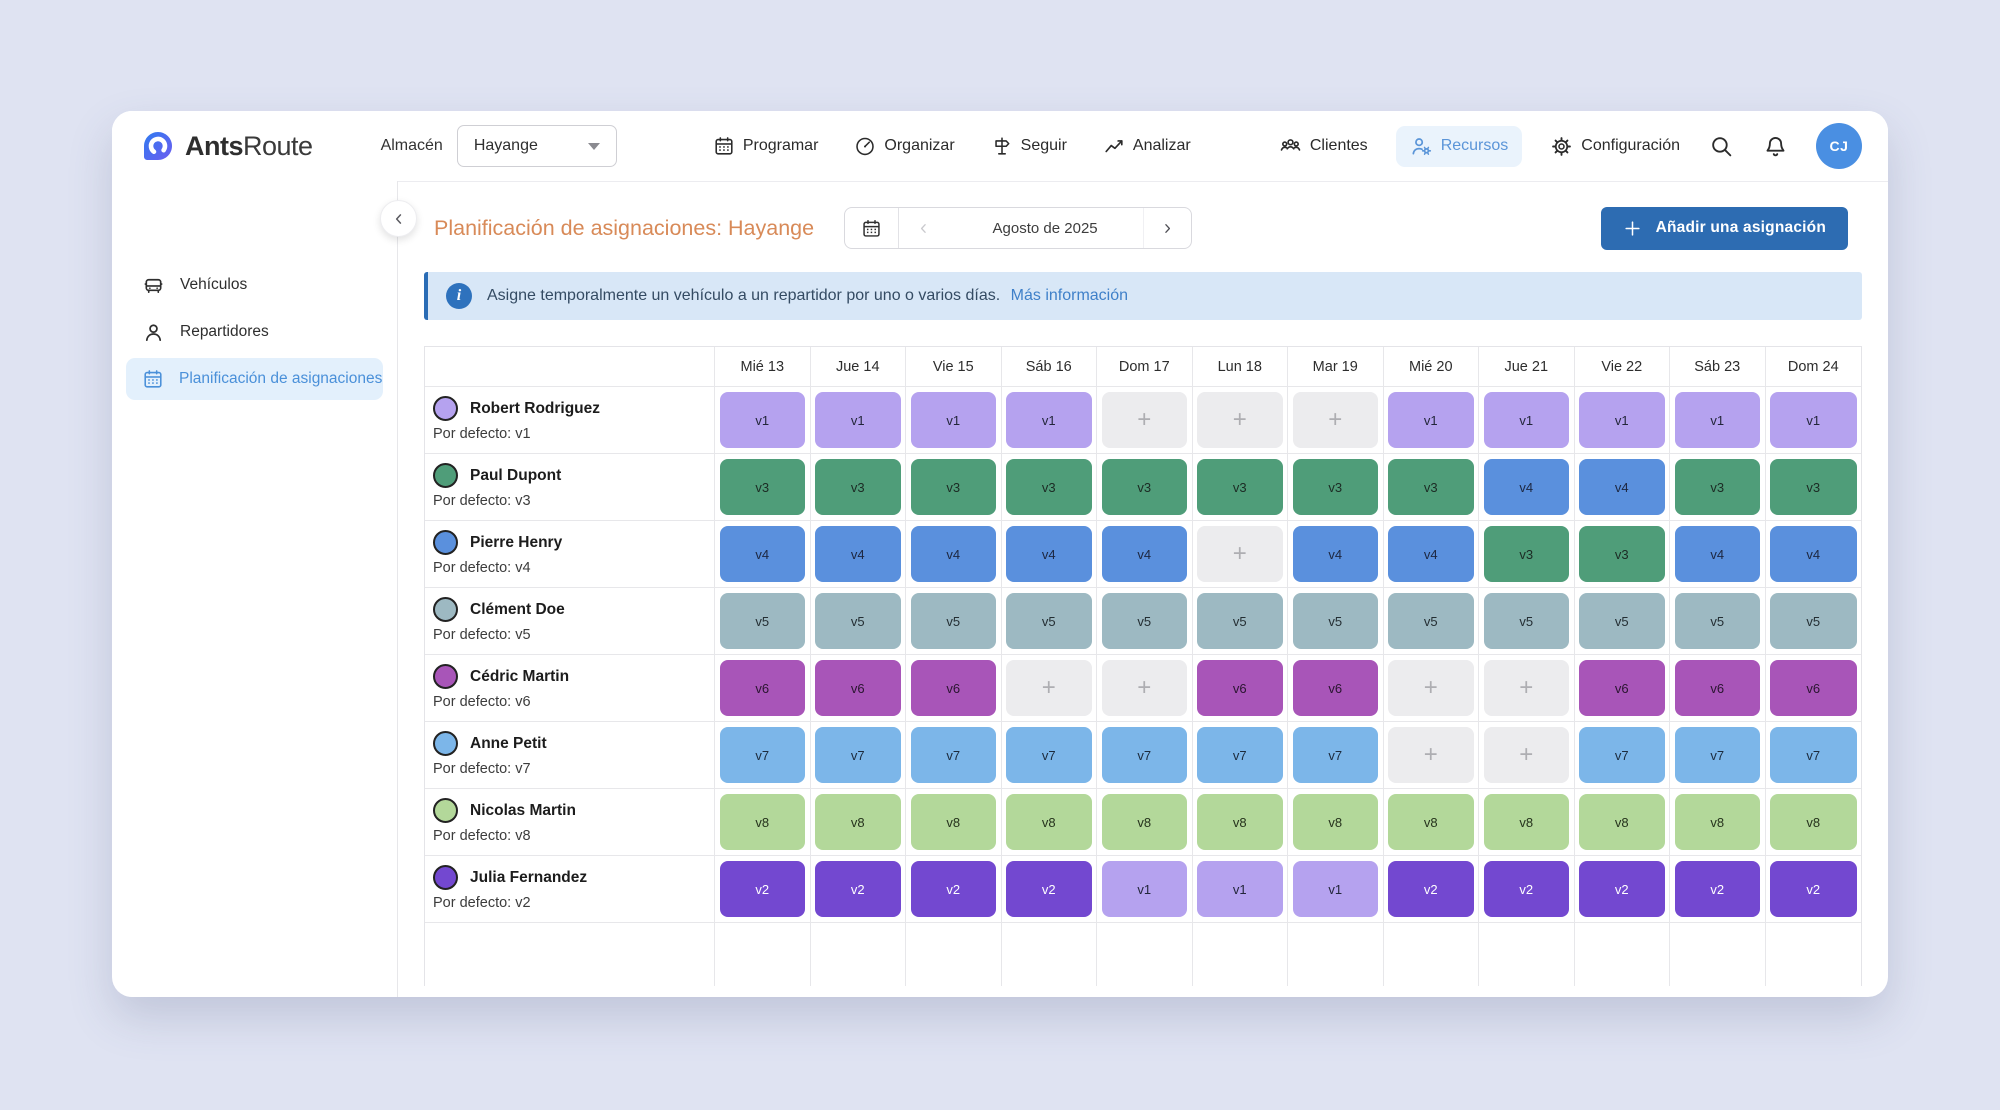 The height and width of the screenshot is (1110, 2000). I want to click on sidebar-item-repartidores: Repartidores, so click(254, 332).